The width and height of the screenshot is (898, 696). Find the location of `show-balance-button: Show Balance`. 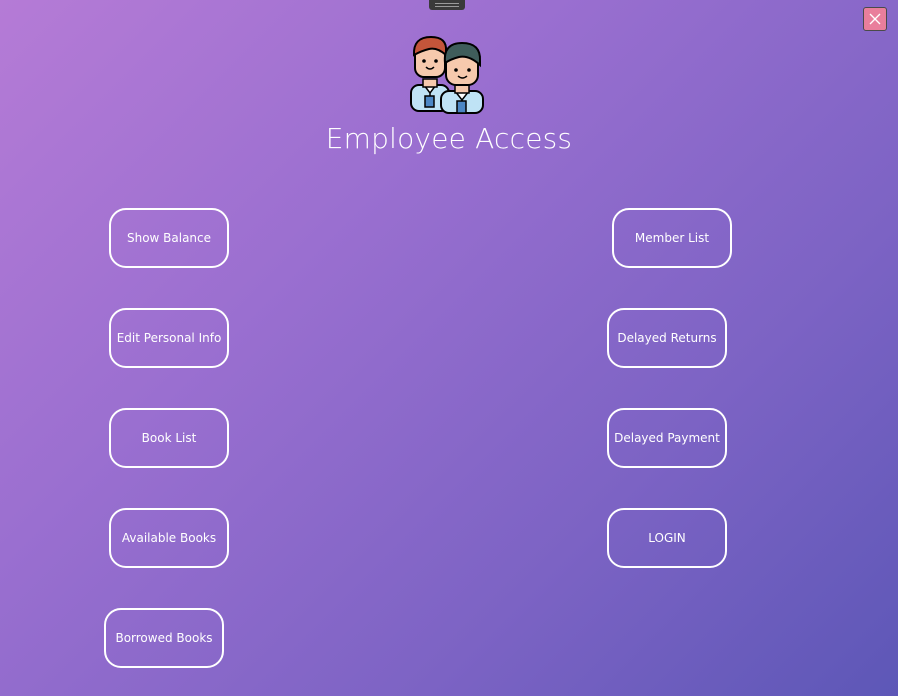

show-balance-button: Show Balance is located at coordinates (169, 238).